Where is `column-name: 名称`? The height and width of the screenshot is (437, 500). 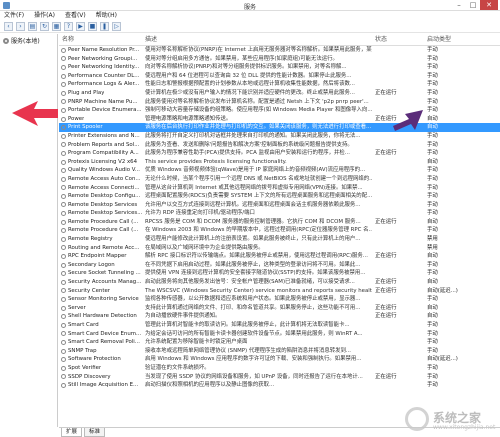
column-name: 名称 is located at coordinates (100, 39).